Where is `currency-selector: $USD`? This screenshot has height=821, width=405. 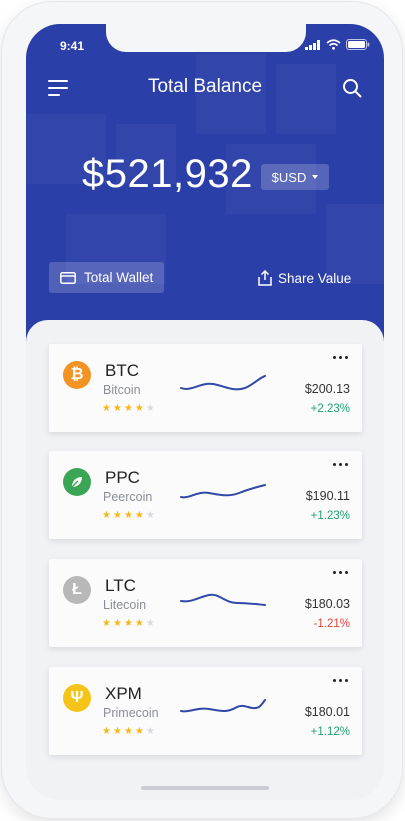 currency-selector: $USD is located at coordinates (295, 177).